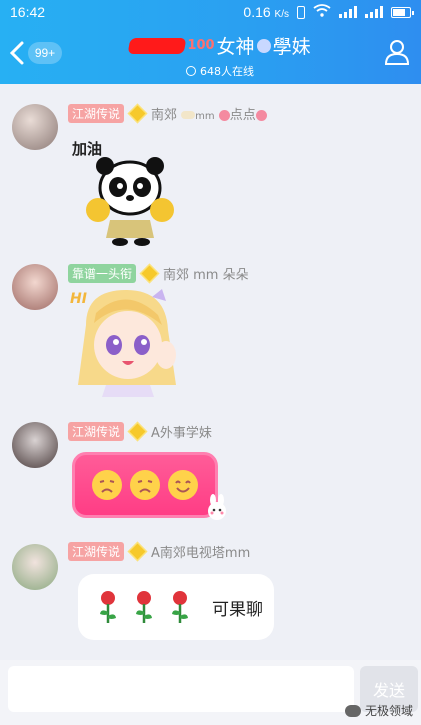 The width and height of the screenshot is (421, 725). I want to click on bunny-icon, so click(217, 507).